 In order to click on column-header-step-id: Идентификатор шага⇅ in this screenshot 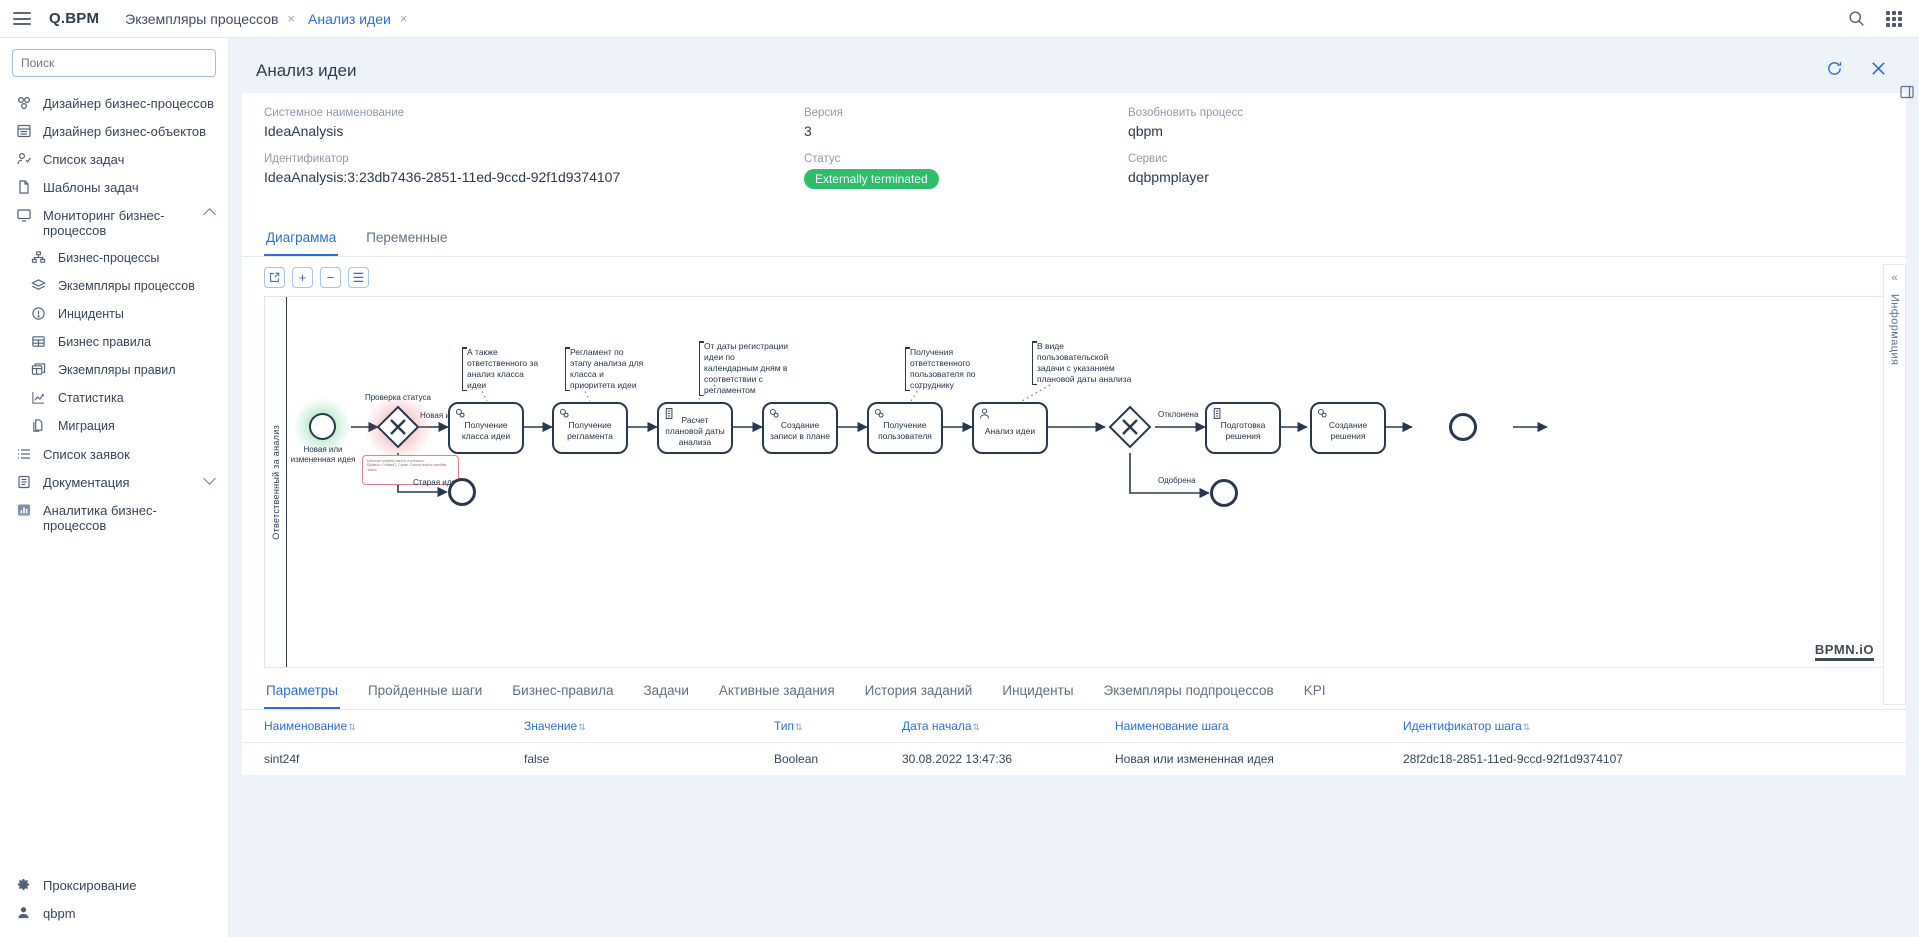, I will do `click(1643, 726)`.